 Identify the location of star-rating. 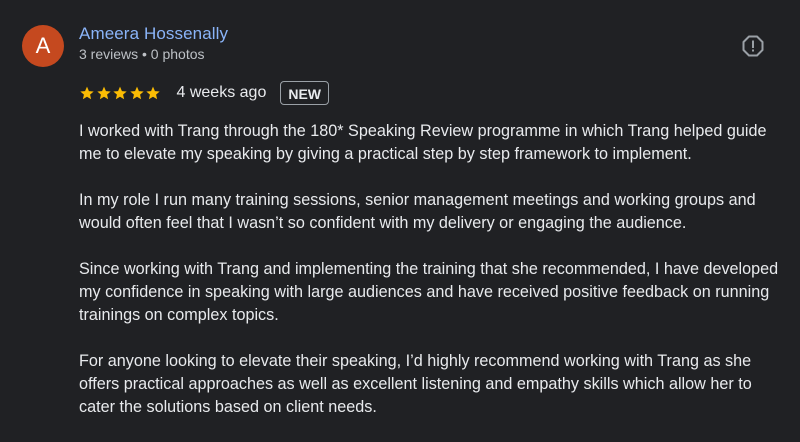
(120, 93).